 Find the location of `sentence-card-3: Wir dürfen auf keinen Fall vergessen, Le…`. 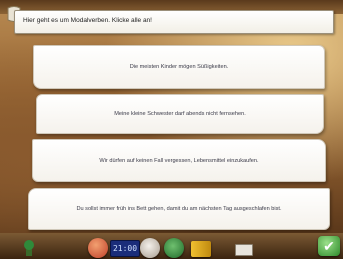

sentence-card-3: Wir dürfen auf keinen Fall vergessen, Le… is located at coordinates (179, 160).